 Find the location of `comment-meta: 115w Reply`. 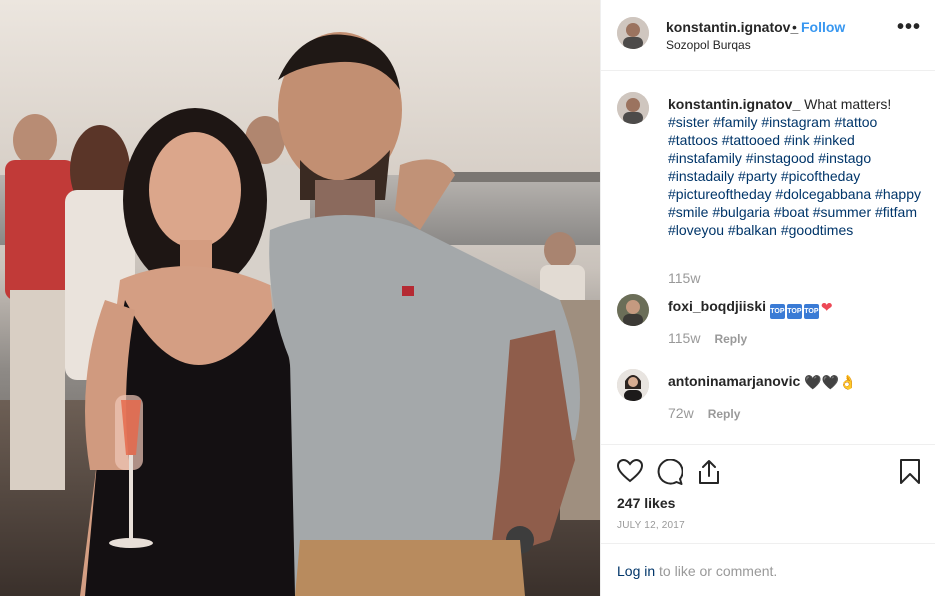

comment-meta: 115w Reply is located at coordinates (707, 338).